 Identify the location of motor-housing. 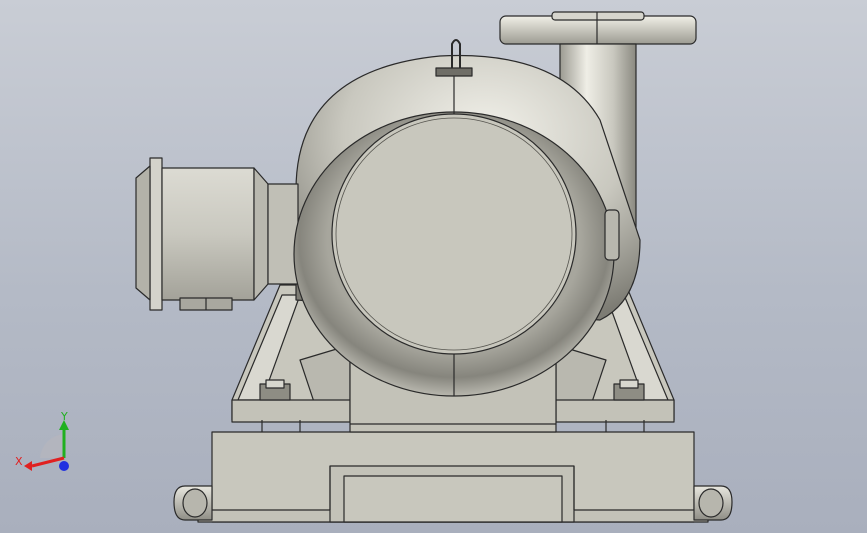
(217, 234).